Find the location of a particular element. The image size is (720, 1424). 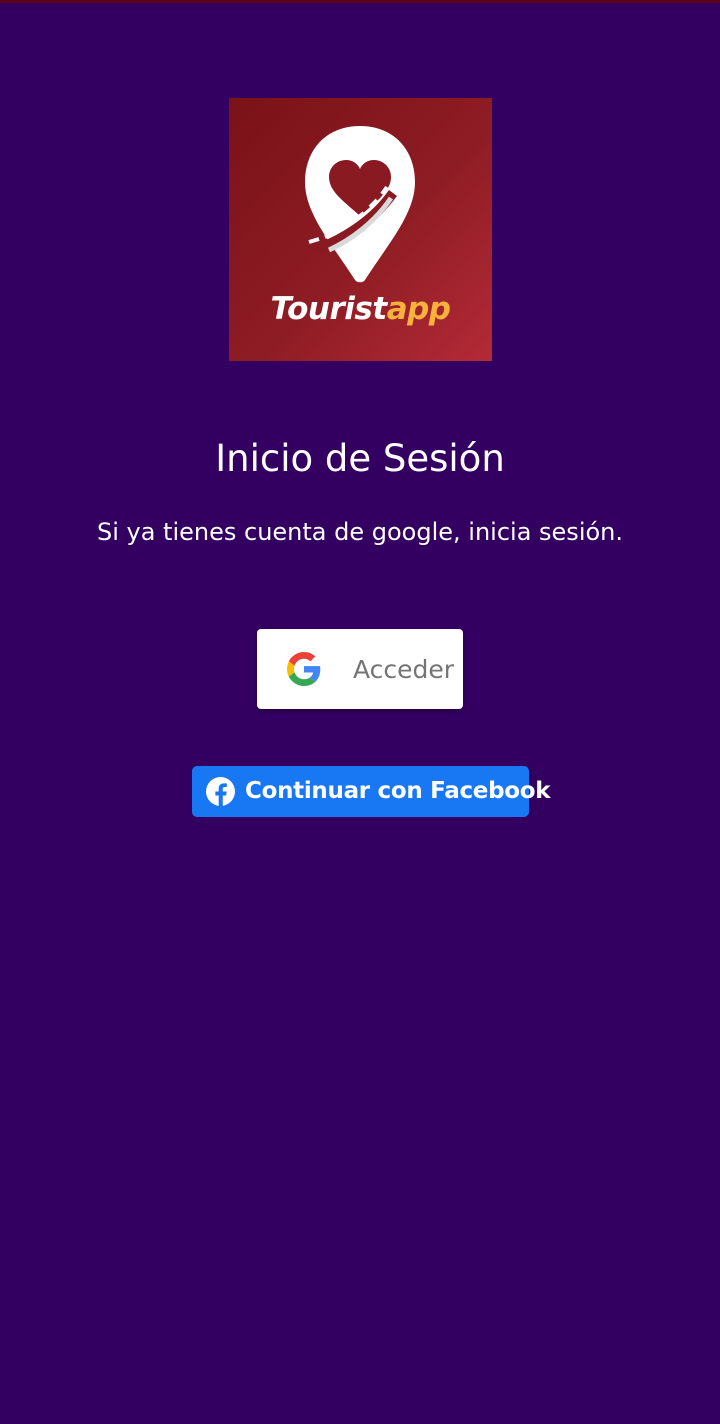

page-title: Inicio de Sesión is located at coordinates (360, 458).